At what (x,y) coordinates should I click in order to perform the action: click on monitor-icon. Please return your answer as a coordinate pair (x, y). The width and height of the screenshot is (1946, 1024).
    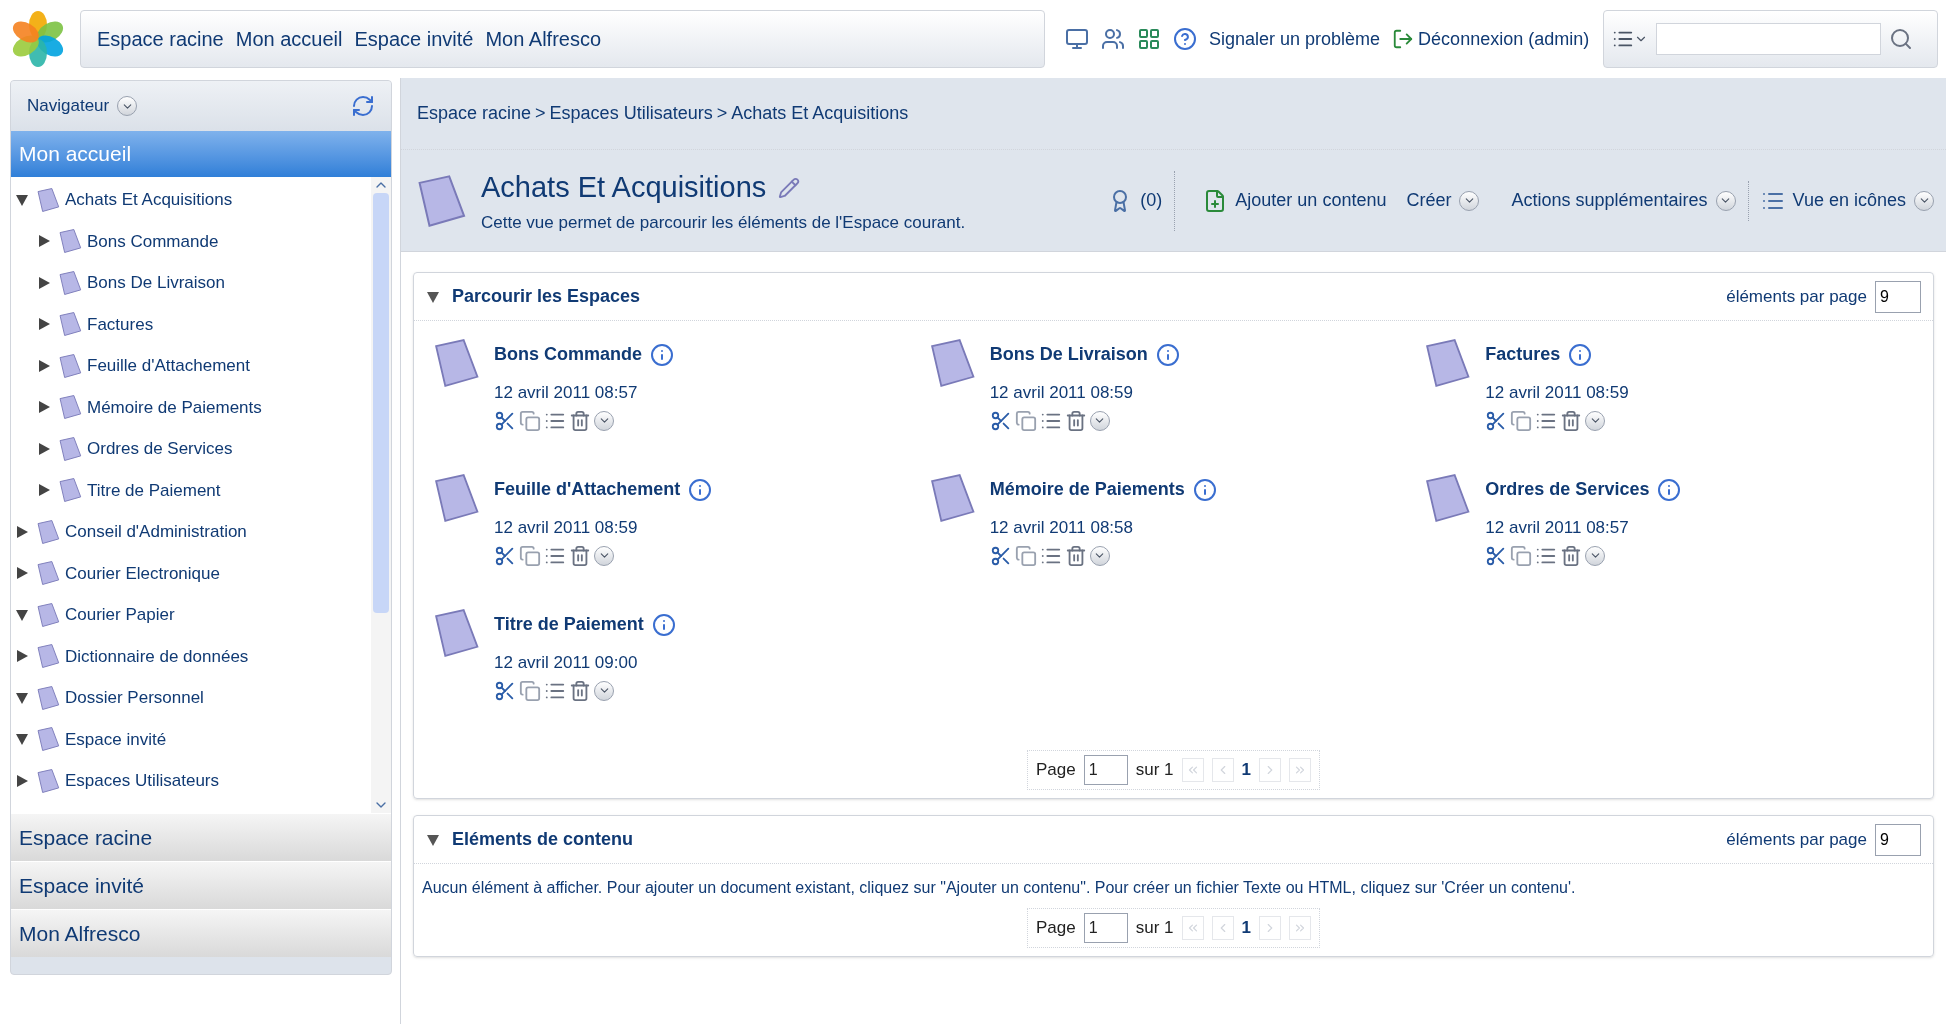
    Looking at the image, I should click on (1077, 39).